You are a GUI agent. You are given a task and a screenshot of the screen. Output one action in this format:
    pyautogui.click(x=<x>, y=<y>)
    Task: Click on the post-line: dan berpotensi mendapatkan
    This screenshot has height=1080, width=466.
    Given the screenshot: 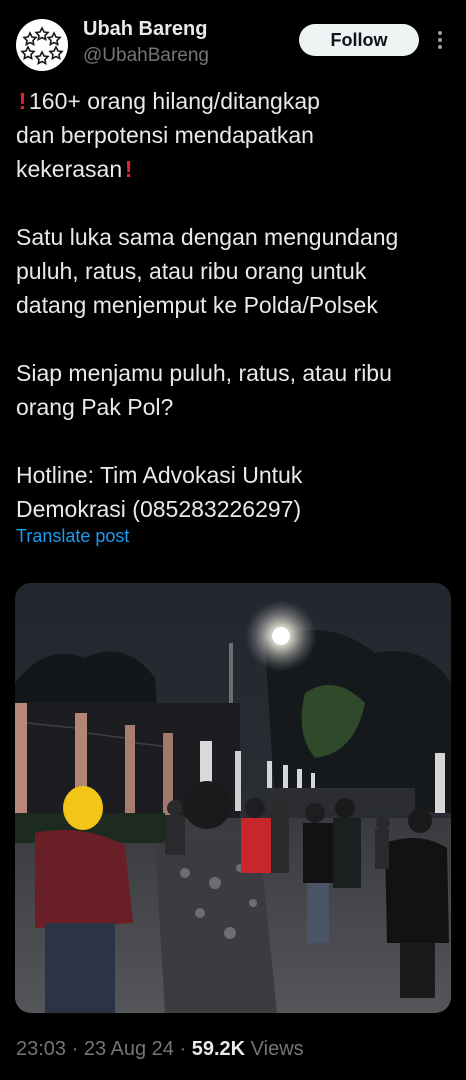 What is the action you would take?
    pyautogui.click(x=165, y=135)
    